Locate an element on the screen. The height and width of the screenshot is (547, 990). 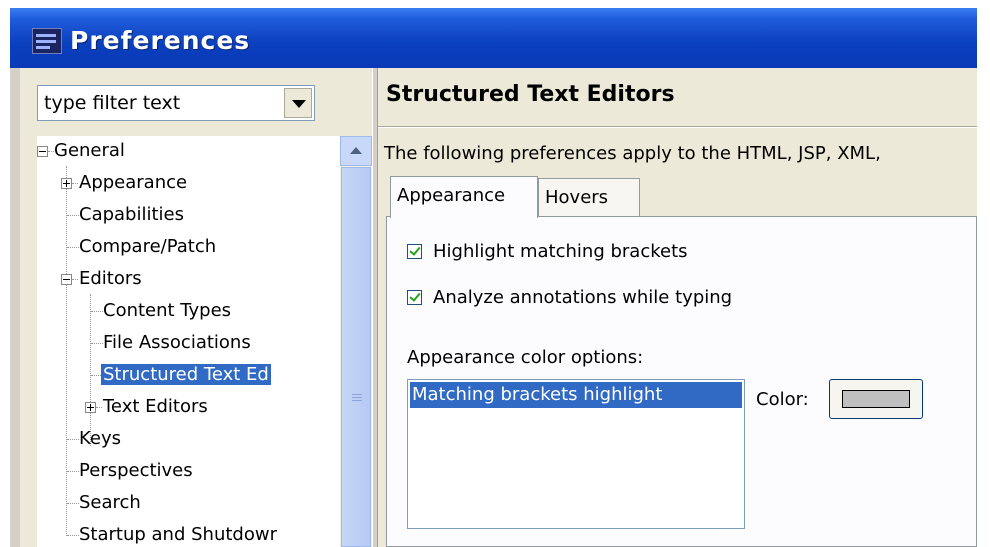
color-swatch is located at coordinates (876, 399).